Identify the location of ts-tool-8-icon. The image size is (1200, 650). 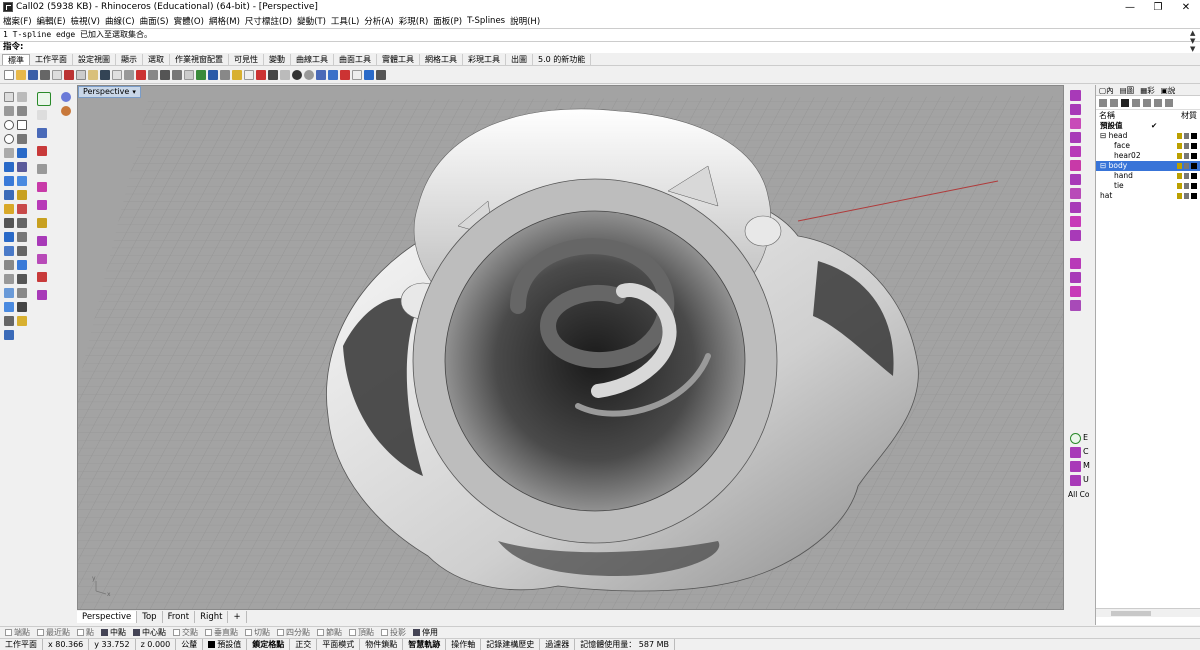
(1075, 193).